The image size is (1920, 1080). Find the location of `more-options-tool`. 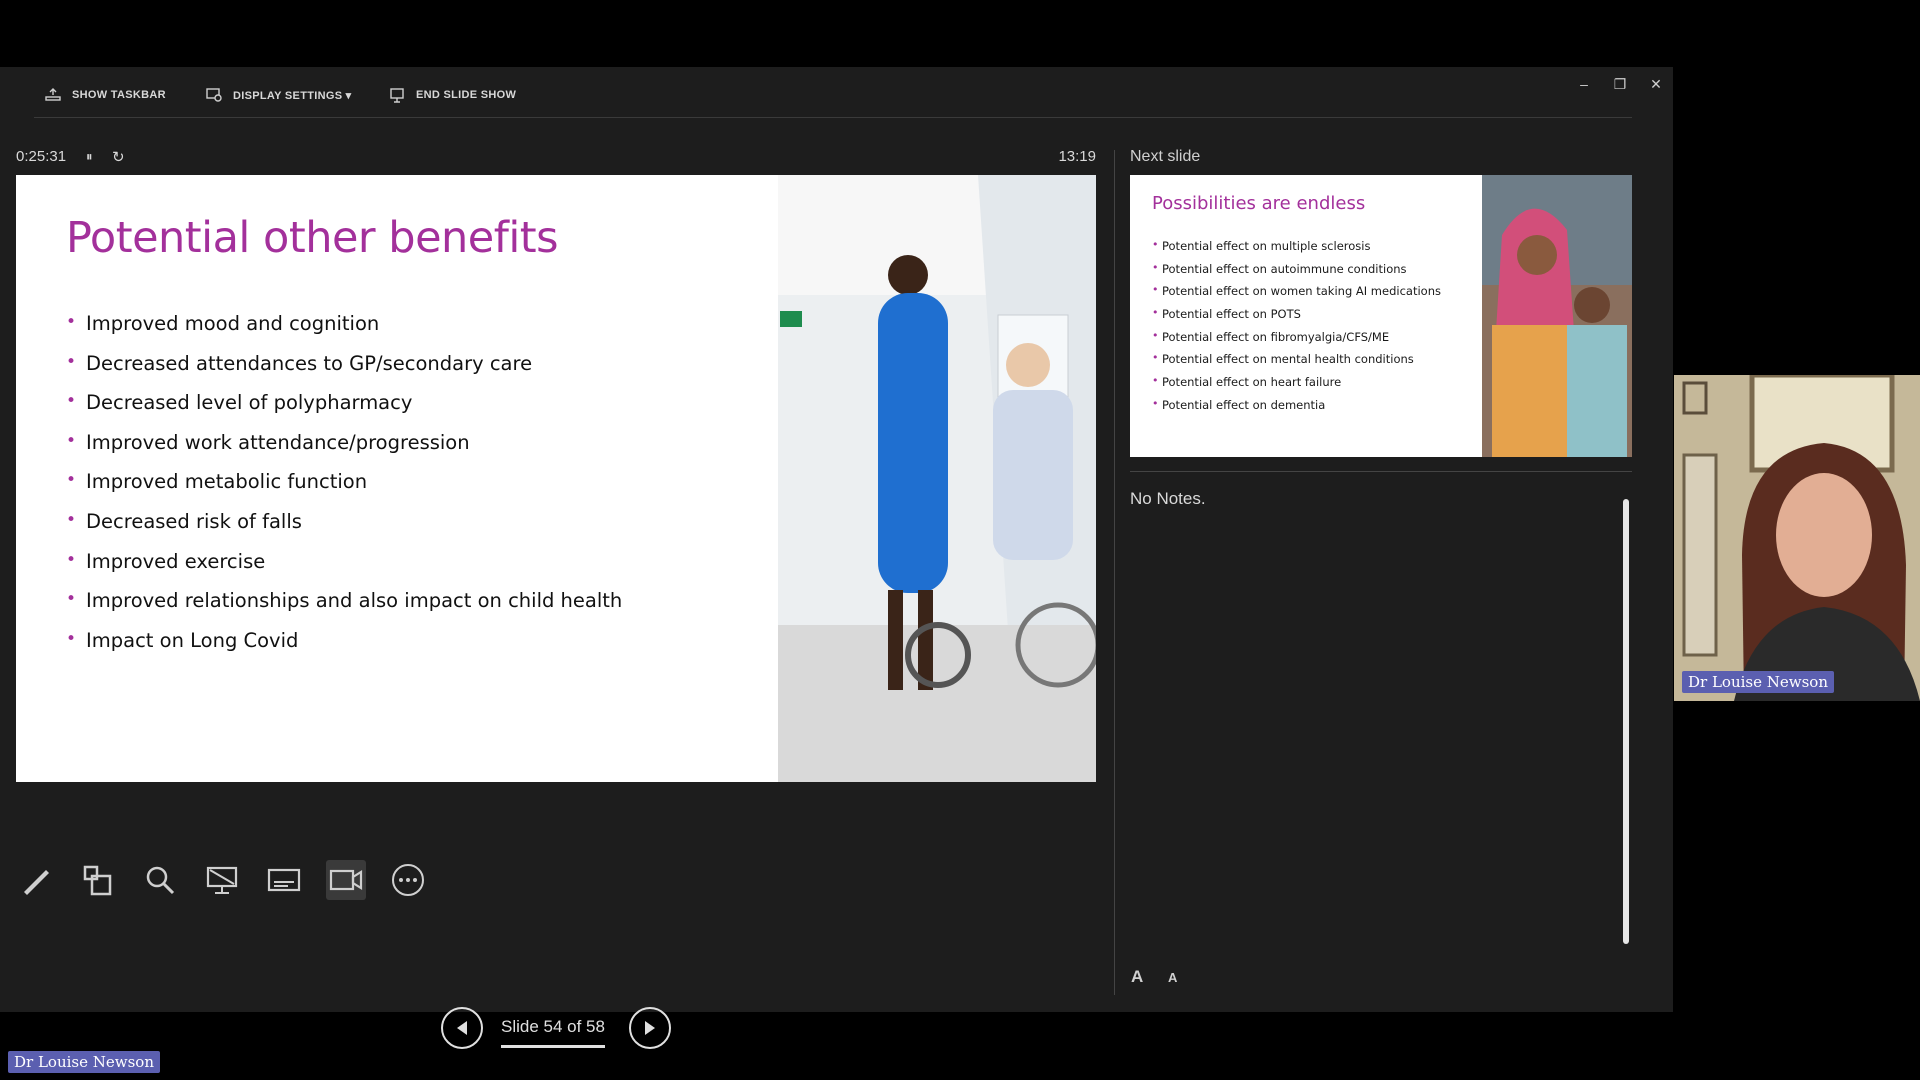

more-options-tool is located at coordinates (408, 880).